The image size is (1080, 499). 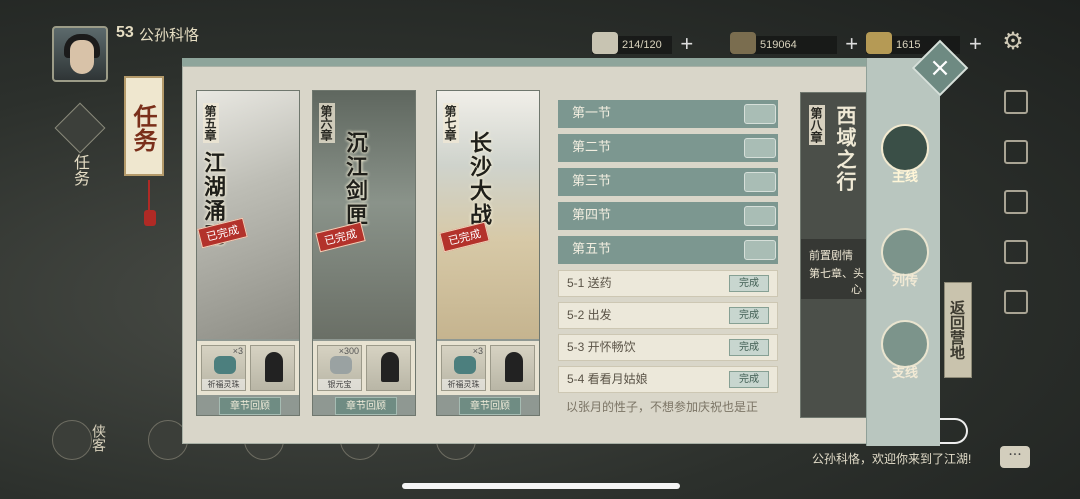 I want to click on tab-biography: 列传, so click(x=905, y=258).